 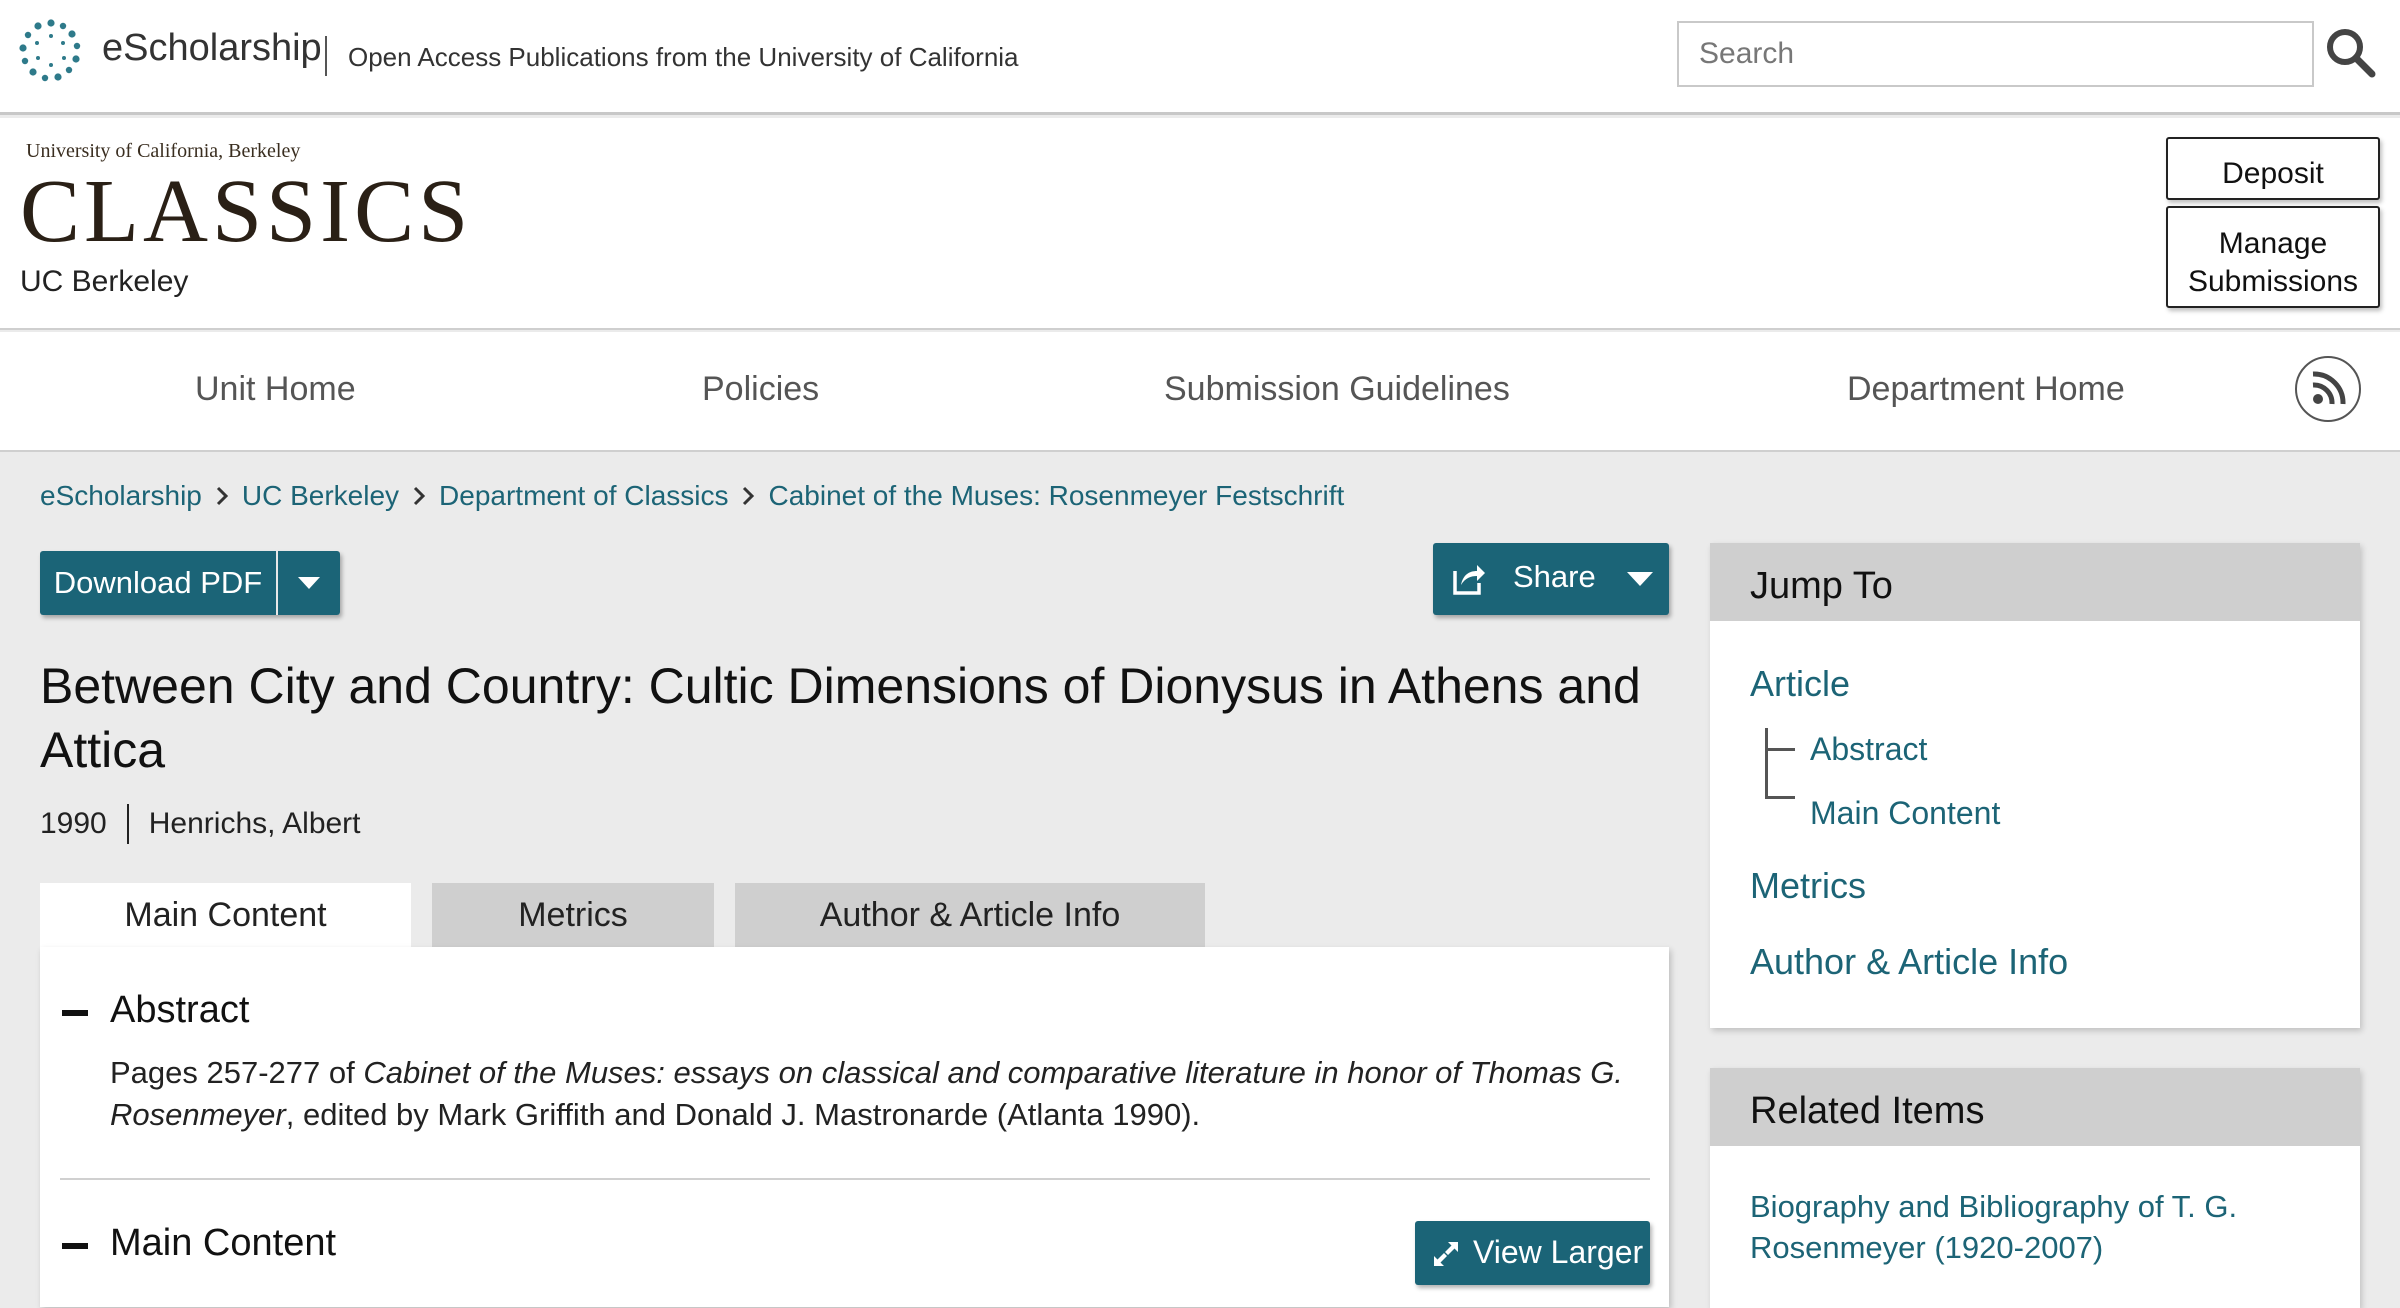 I want to click on jump-abstract-link: Abstract, so click(x=1868, y=749).